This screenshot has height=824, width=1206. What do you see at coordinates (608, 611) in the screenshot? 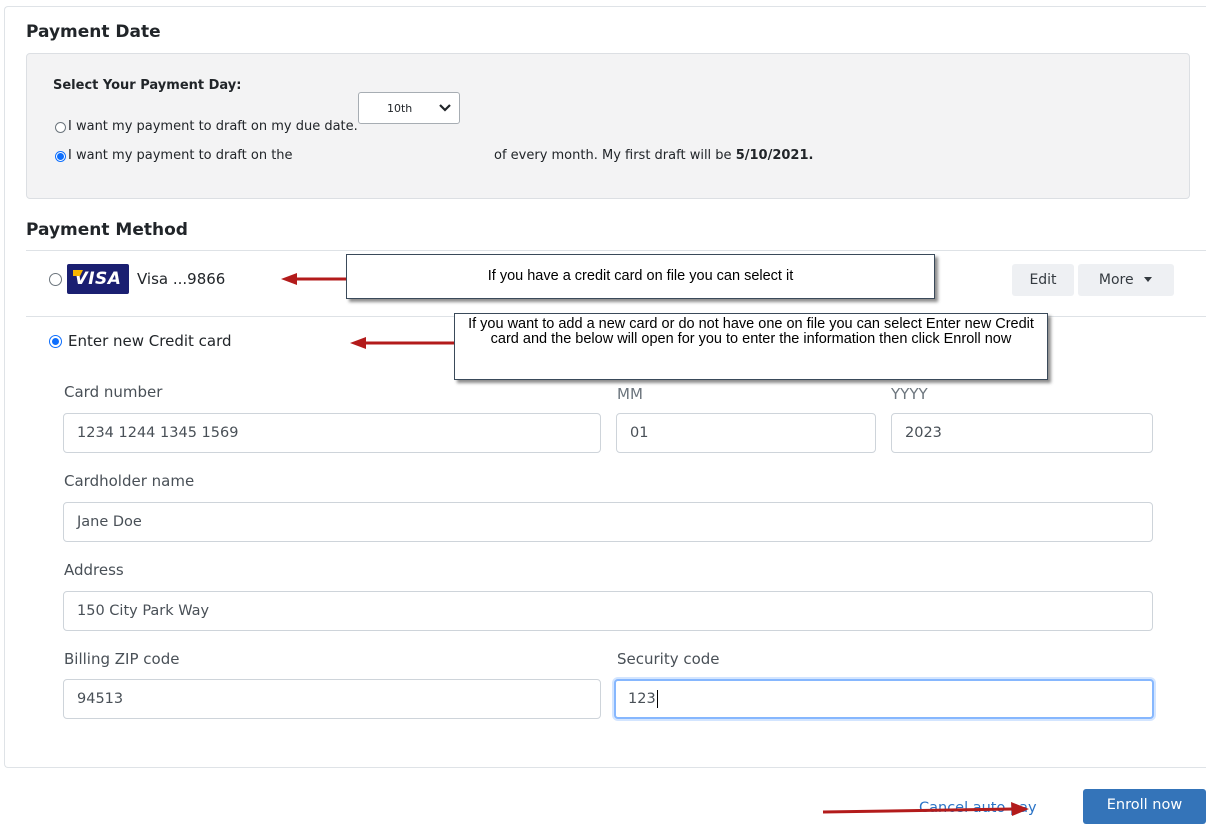
I see `address-input: 150 City Park Way` at bounding box center [608, 611].